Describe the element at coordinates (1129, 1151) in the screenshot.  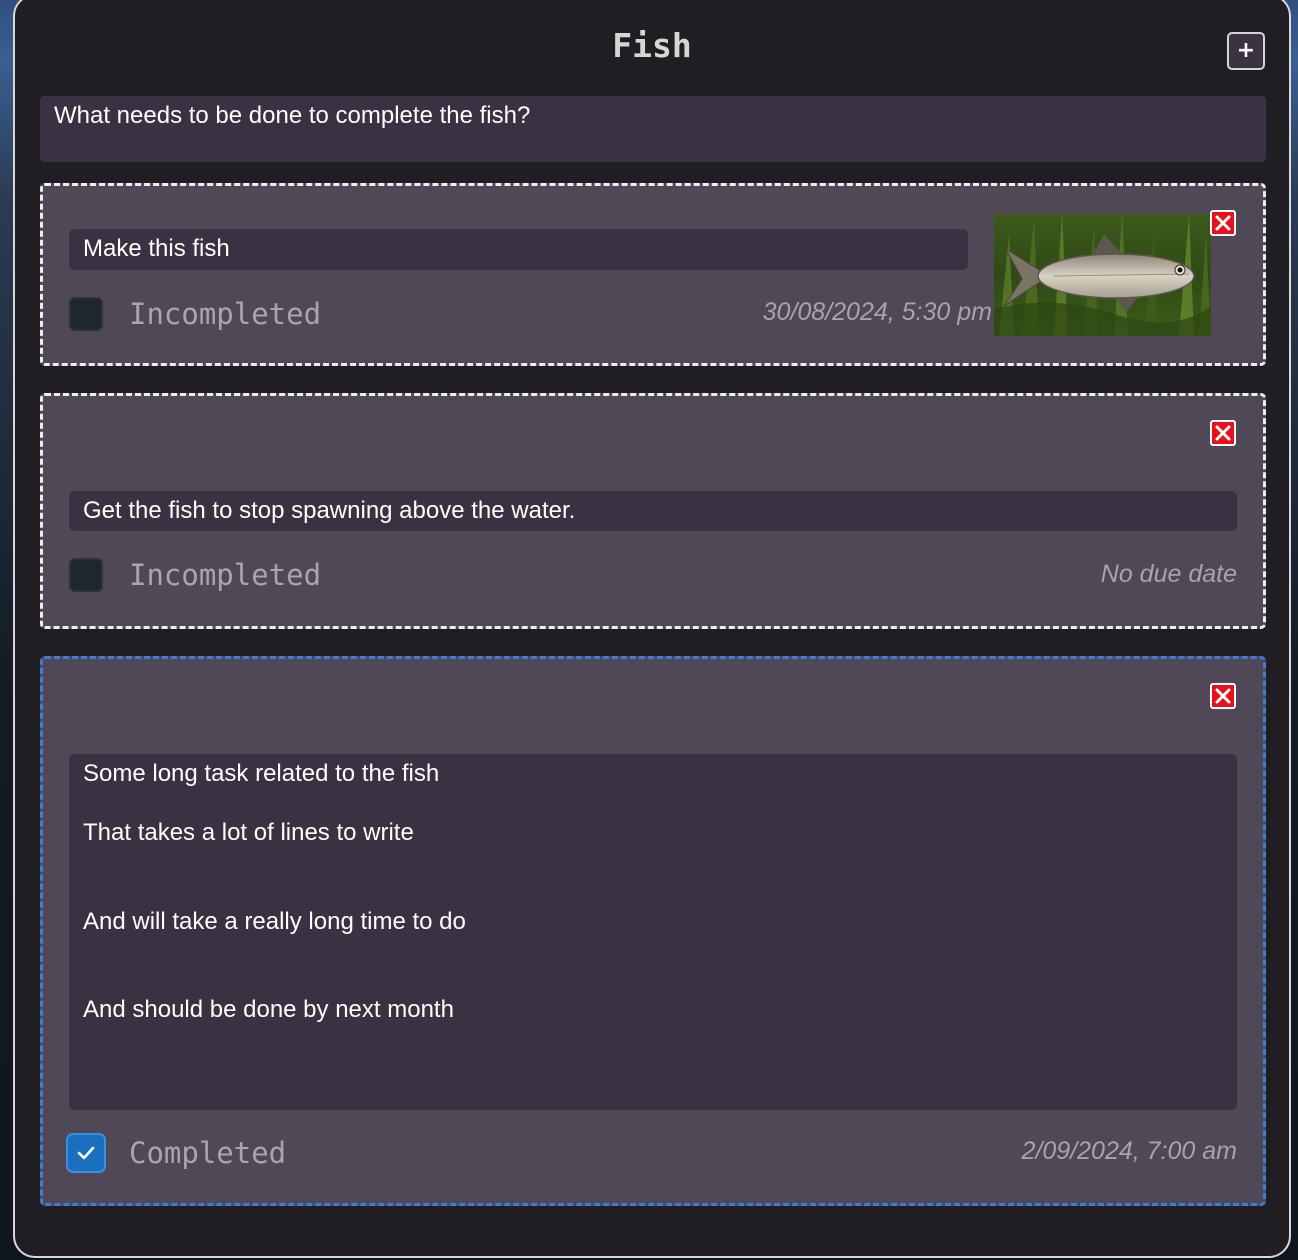
I see `task-due-date: 2/09/2024, 7:00 am` at that location.